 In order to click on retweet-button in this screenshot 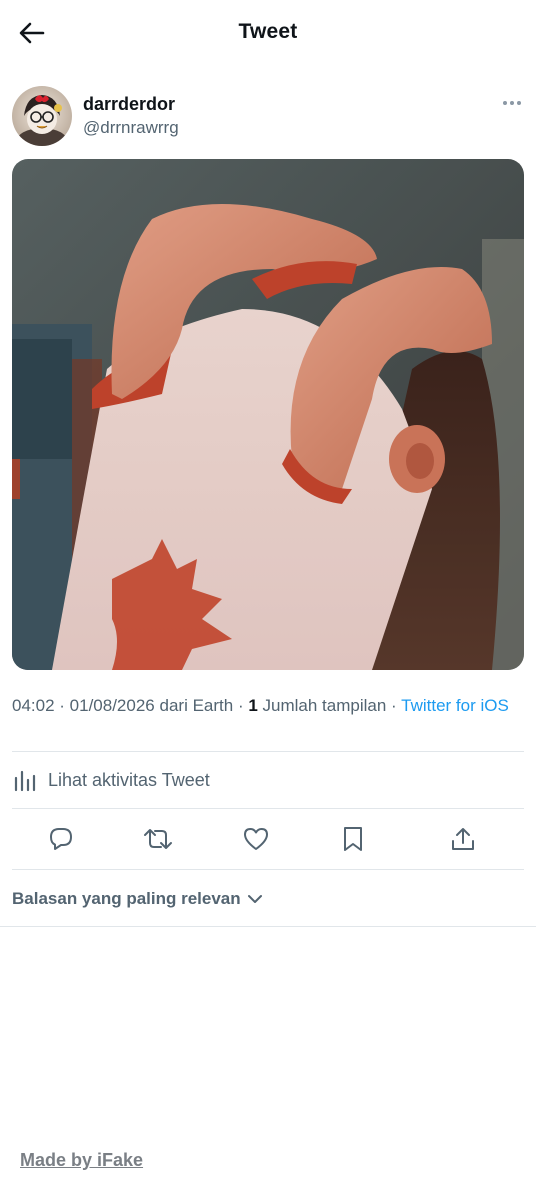, I will do `click(158, 839)`.